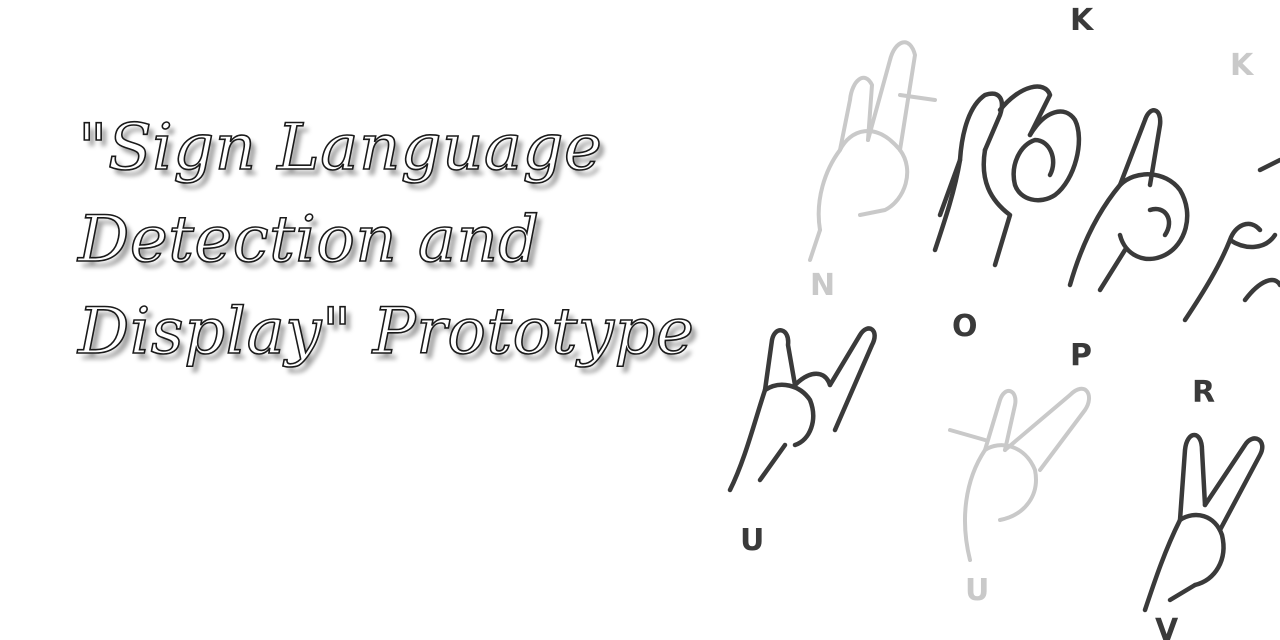  Describe the element at coordinates (308, 240) in the screenshot. I see `title-line-2: Detection and` at that location.